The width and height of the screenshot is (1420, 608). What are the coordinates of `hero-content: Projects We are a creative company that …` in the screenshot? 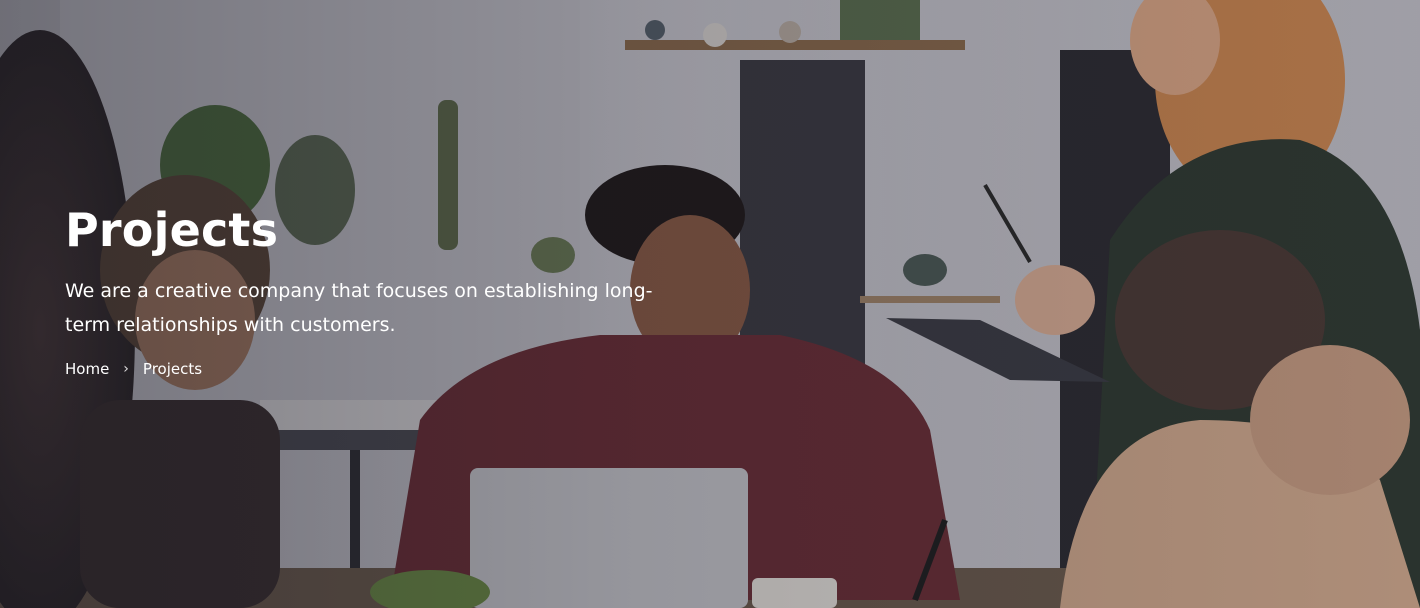 It's located at (385, 289).